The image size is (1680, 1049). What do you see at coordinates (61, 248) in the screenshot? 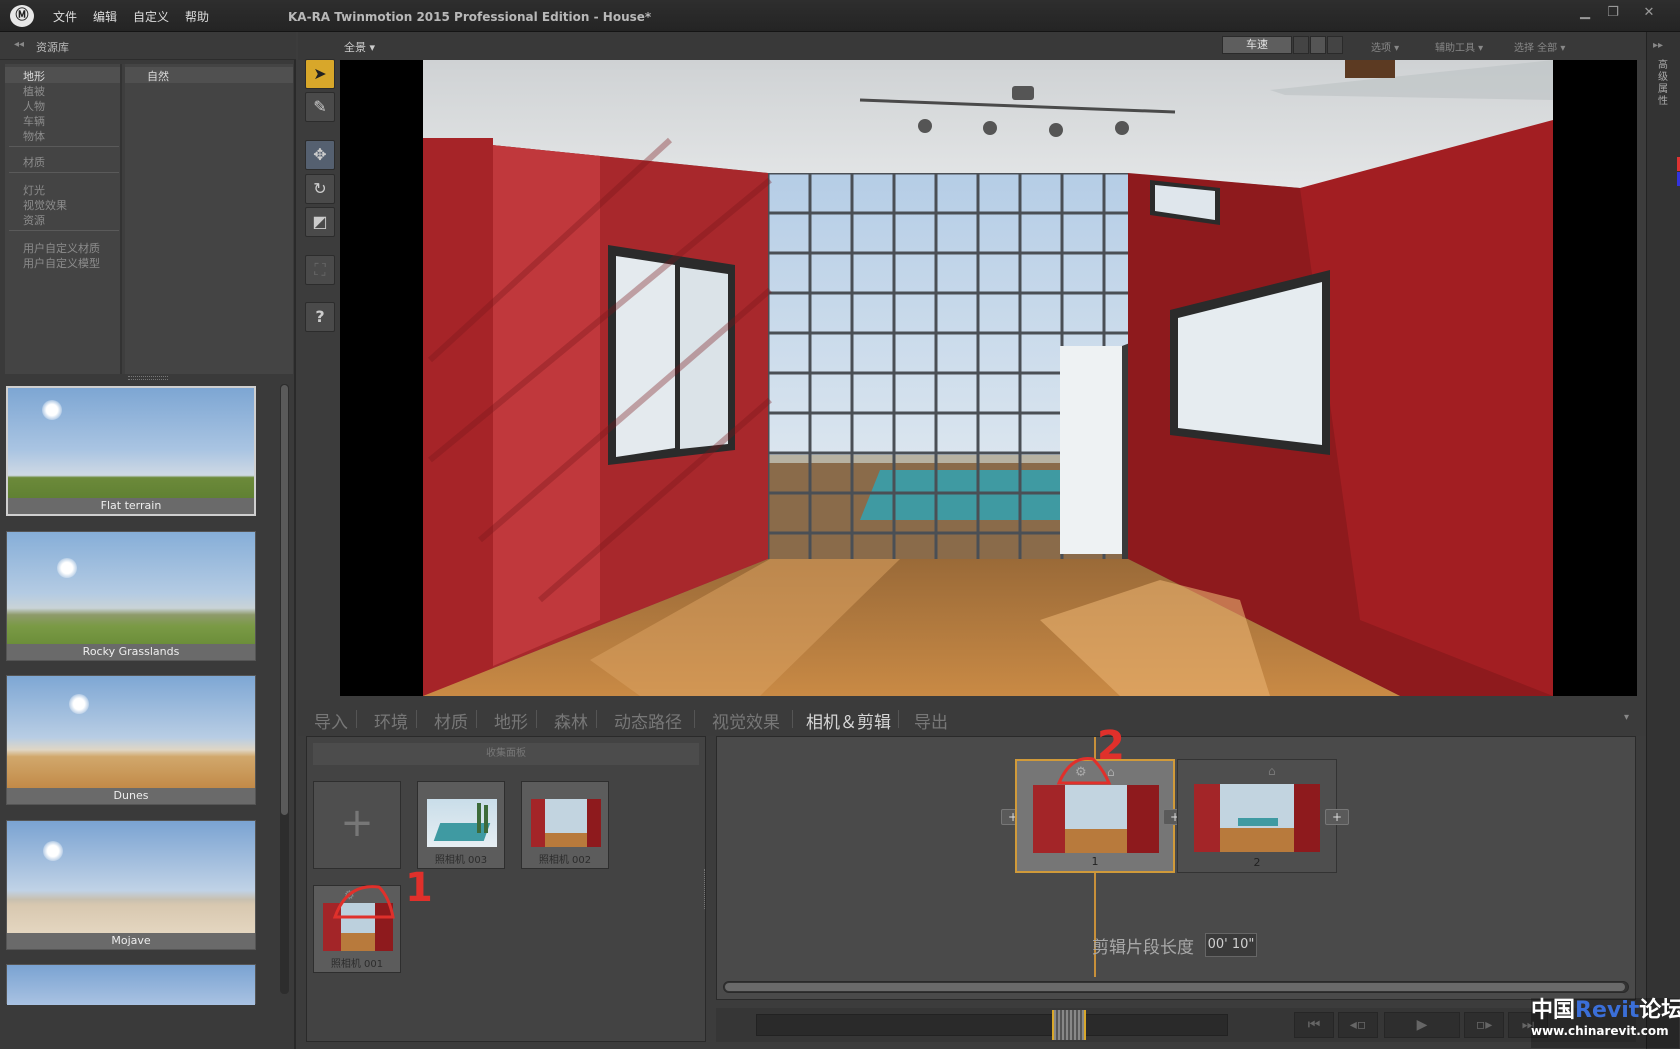
I see `category-user-materials: 用户自定义材质` at bounding box center [61, 248].